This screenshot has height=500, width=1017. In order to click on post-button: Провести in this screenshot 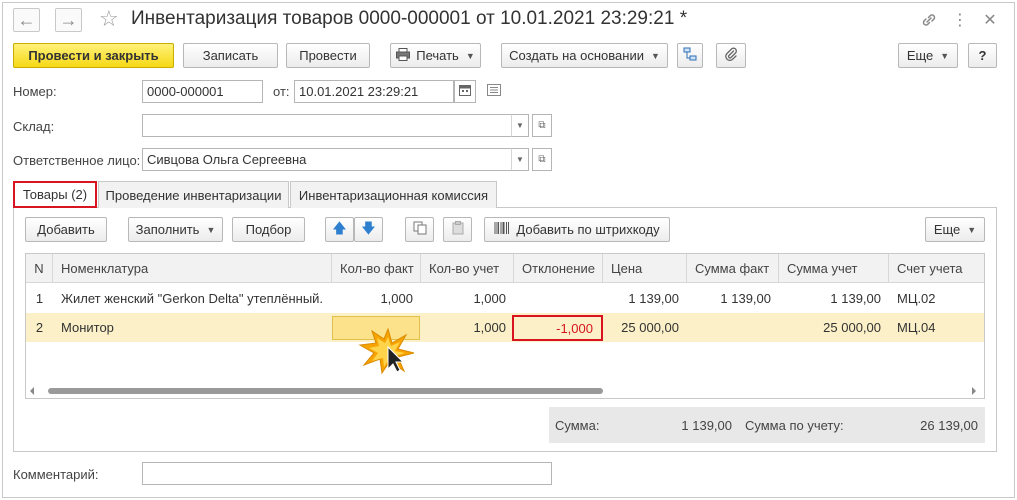, I will do `click(328, 55)`.